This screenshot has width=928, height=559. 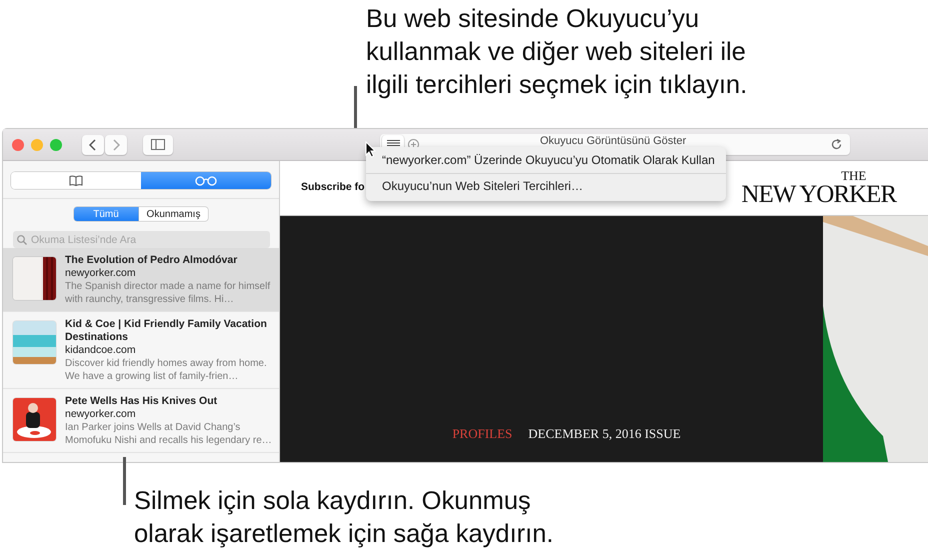 I want to click on book-icon, so click(x=76, y=180).